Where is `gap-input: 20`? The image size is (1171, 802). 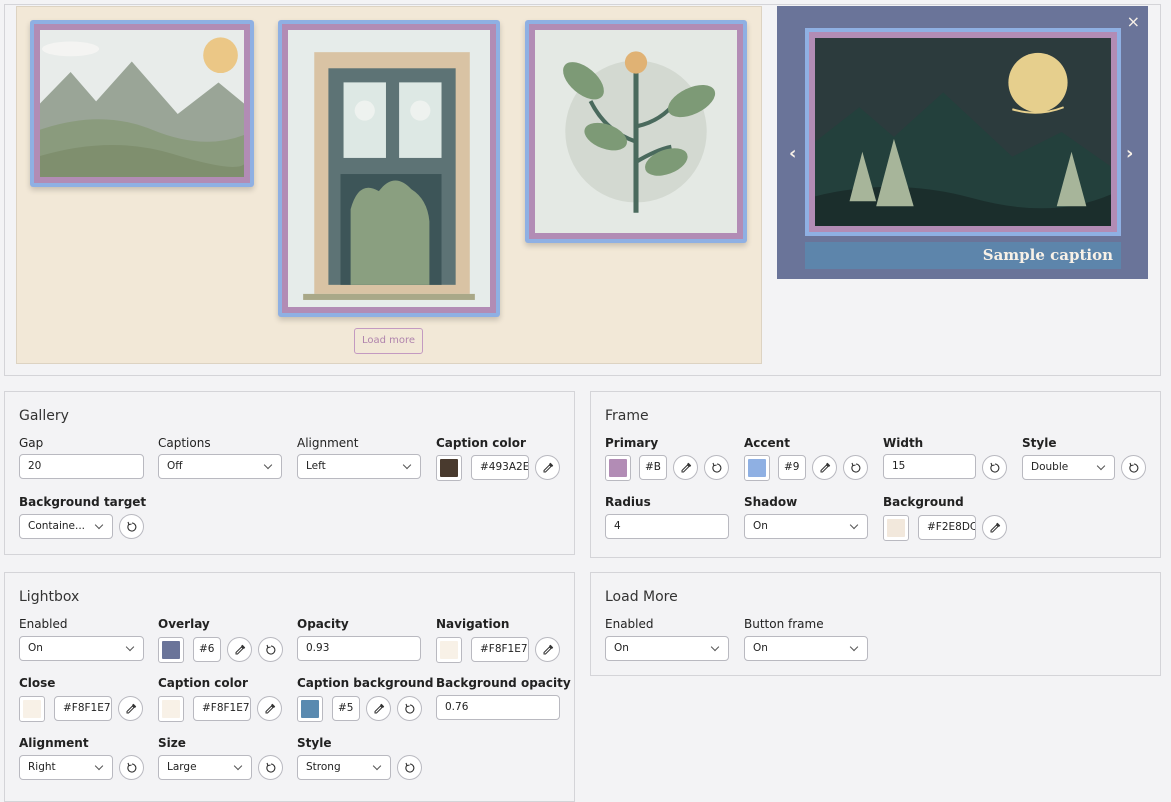
gap-input: 20 is located at coordinates (81, 466).